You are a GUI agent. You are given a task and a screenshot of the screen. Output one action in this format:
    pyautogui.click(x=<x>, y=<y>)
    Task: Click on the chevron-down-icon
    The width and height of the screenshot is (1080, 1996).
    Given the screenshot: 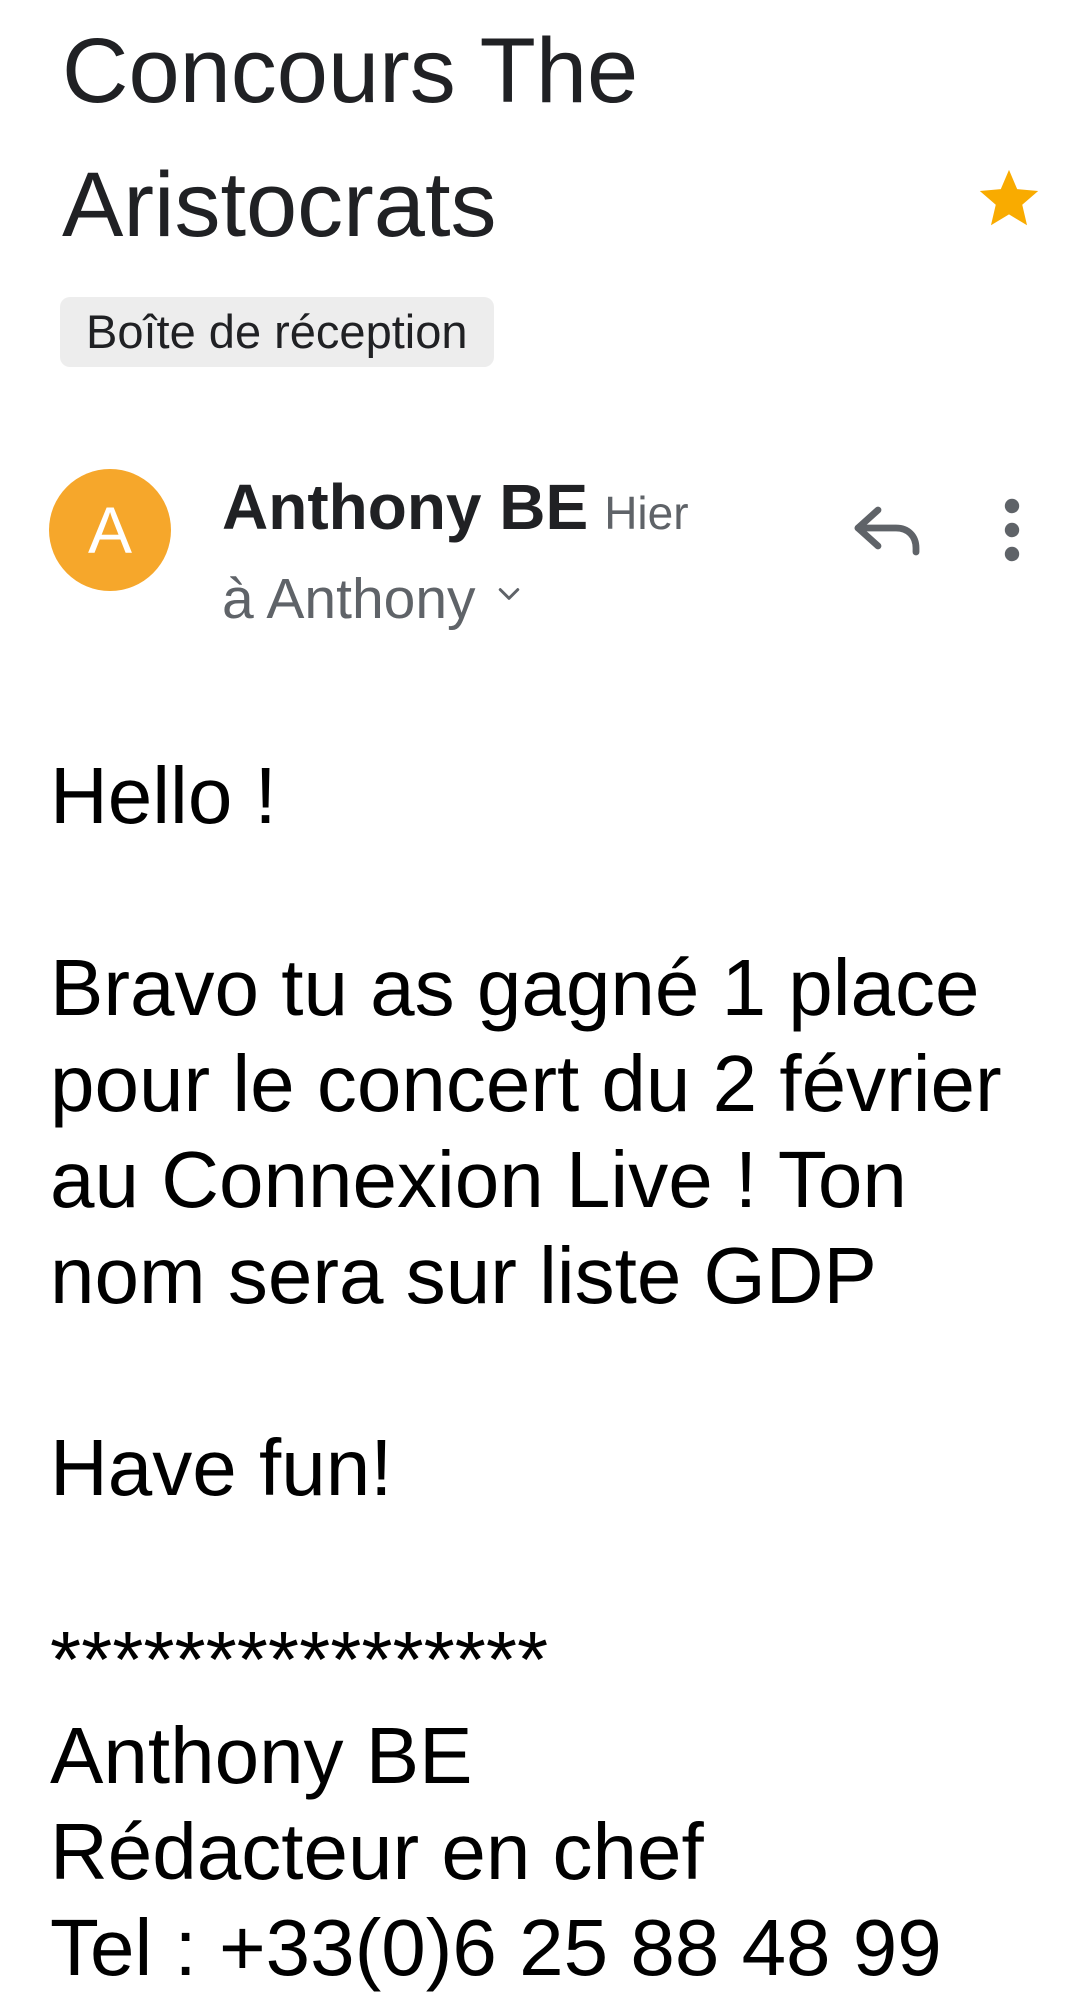 What is the action you would take?
    pyautogui.click(x=508, y=594)
    